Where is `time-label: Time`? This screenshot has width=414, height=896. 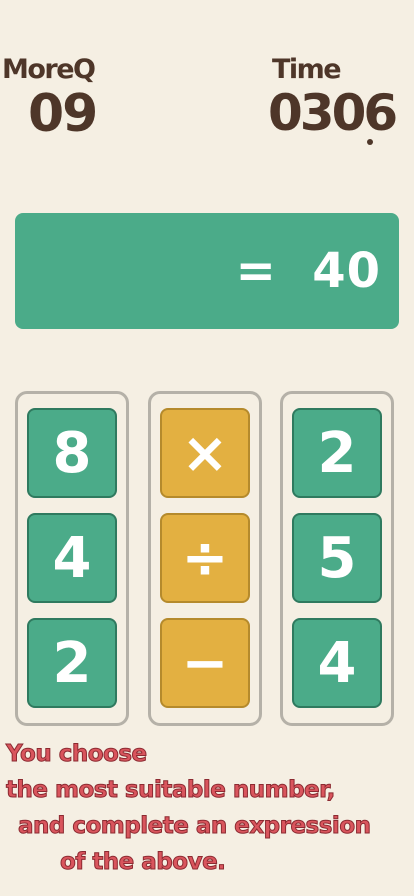 time-label: Time is located at coordinates (307, 69).